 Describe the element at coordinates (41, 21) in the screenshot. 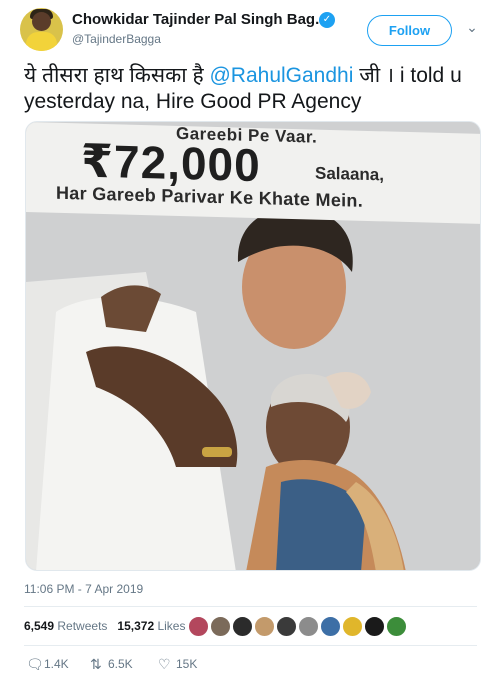

I see `avatar-face` at that location.